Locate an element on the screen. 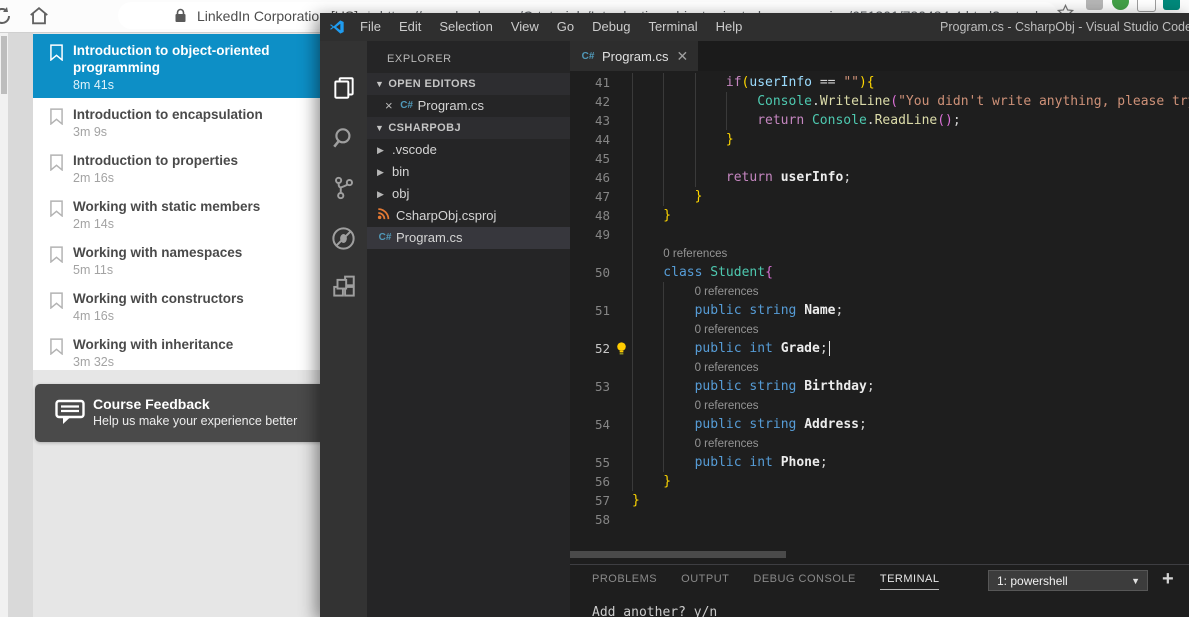 Image resolution: width=1189 pixels, height=617 pixels. open-editor-item: × C# Program.cs is located at coordinates (468, 106).